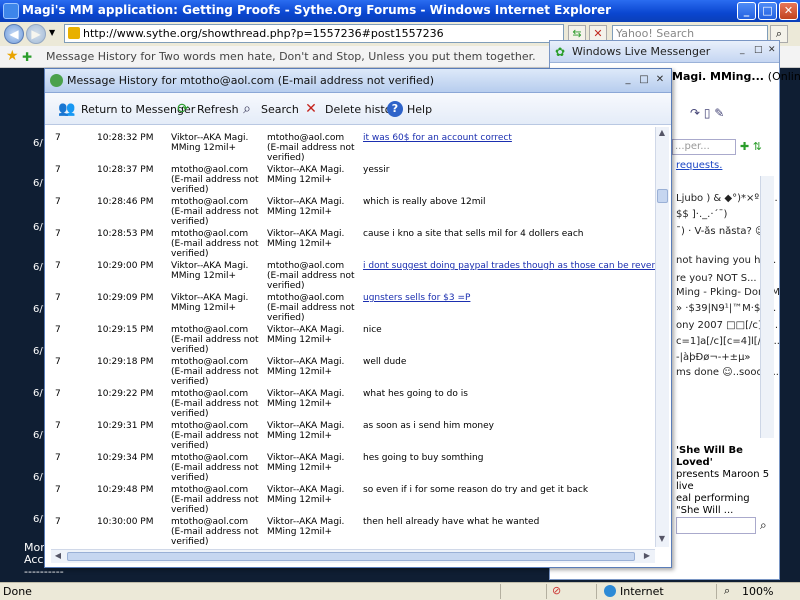 The height and width of the screenshot is (600, 800). What do you see at coordinates (774, 51) in the screenshot?
I see `messenger-close-icon: ✕` at bounding box center [774, 51].